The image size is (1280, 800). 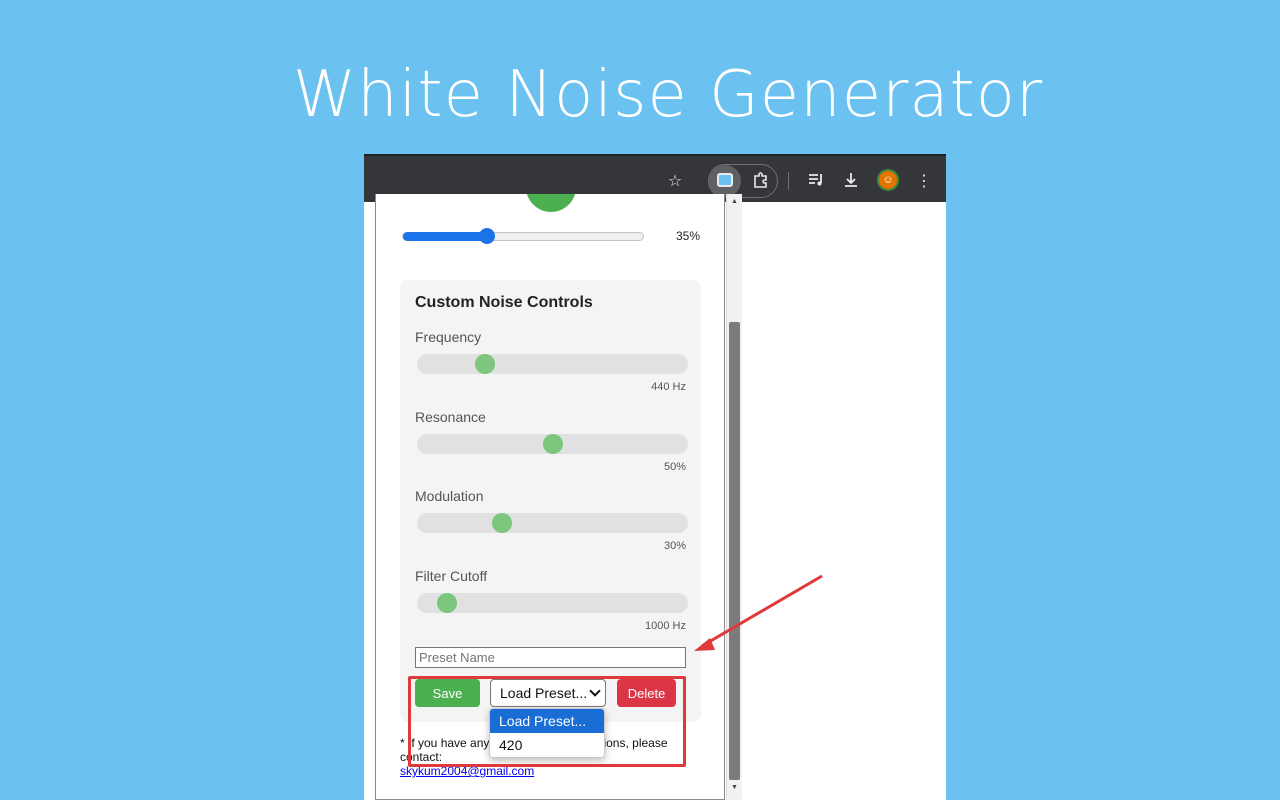 I want to click on filter-cutoff-slider, so click(x=552, y=603).